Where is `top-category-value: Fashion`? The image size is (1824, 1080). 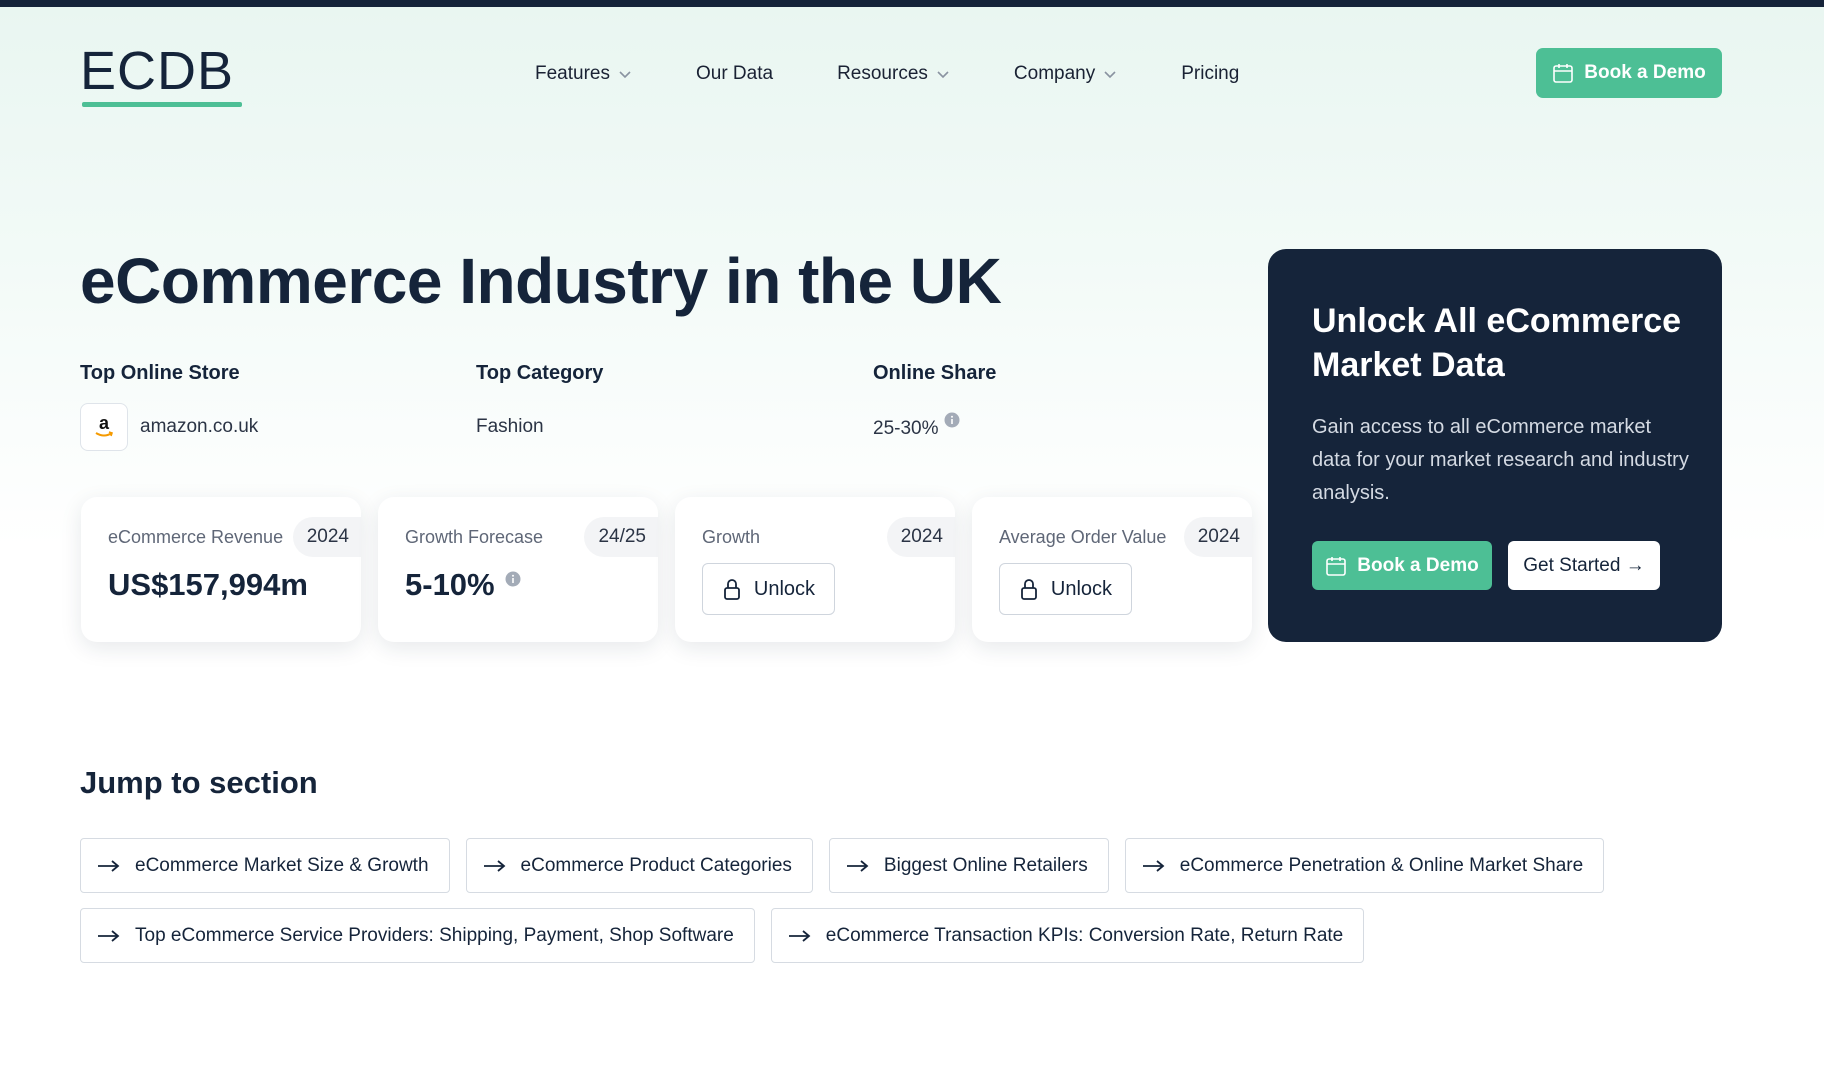
top-category-value: Fashion is located at coordinates (510, 426).